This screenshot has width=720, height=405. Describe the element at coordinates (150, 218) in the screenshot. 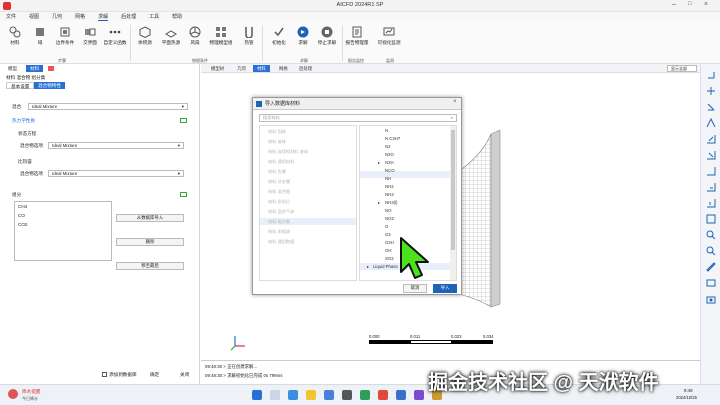

I see `import-from-db-button: 从数据库导入` at that location.